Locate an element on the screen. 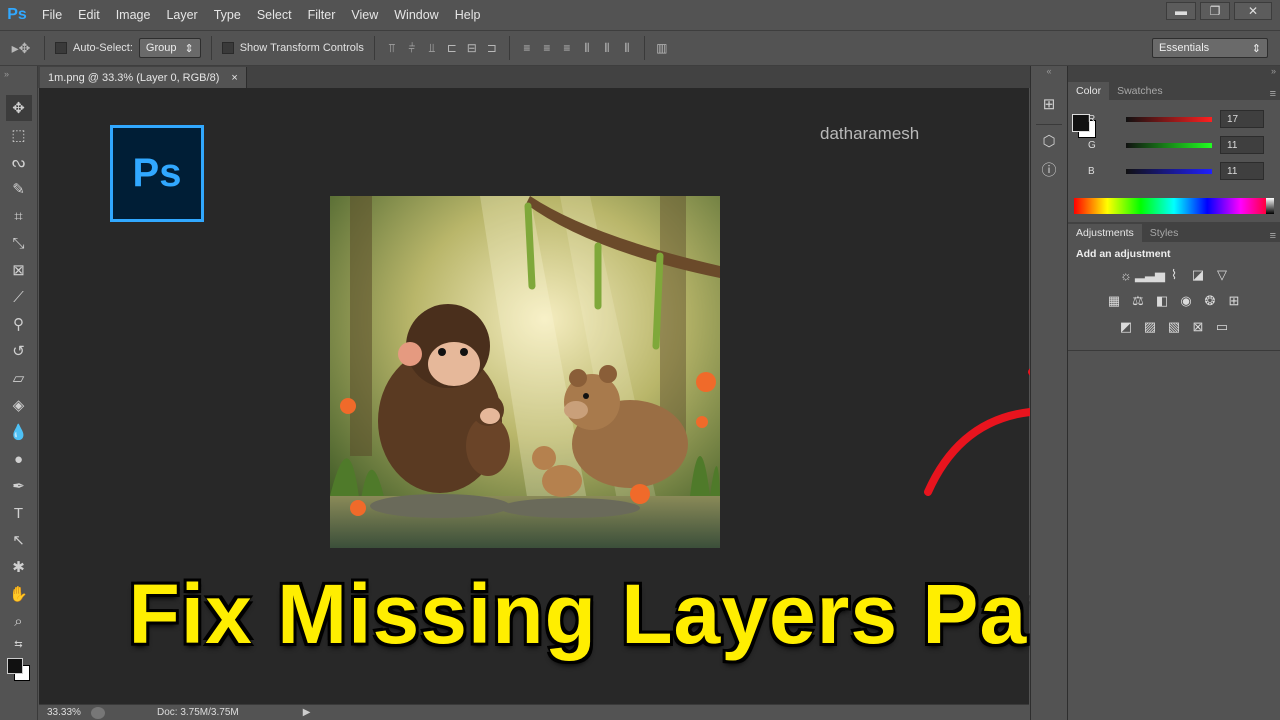  align-hcenter-icon: ⊟ is located at coordinates (472, 48).